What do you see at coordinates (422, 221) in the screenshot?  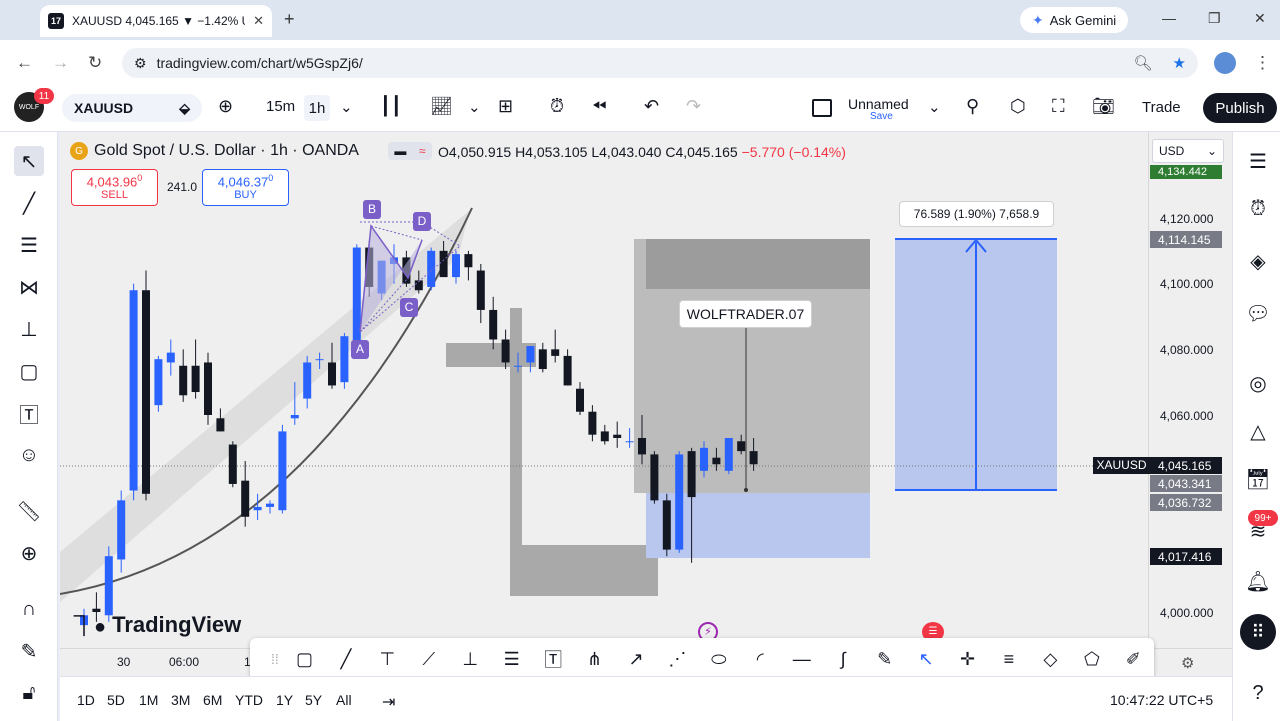 I see `pattern-point-d: D` at bounding box center [422, 221].